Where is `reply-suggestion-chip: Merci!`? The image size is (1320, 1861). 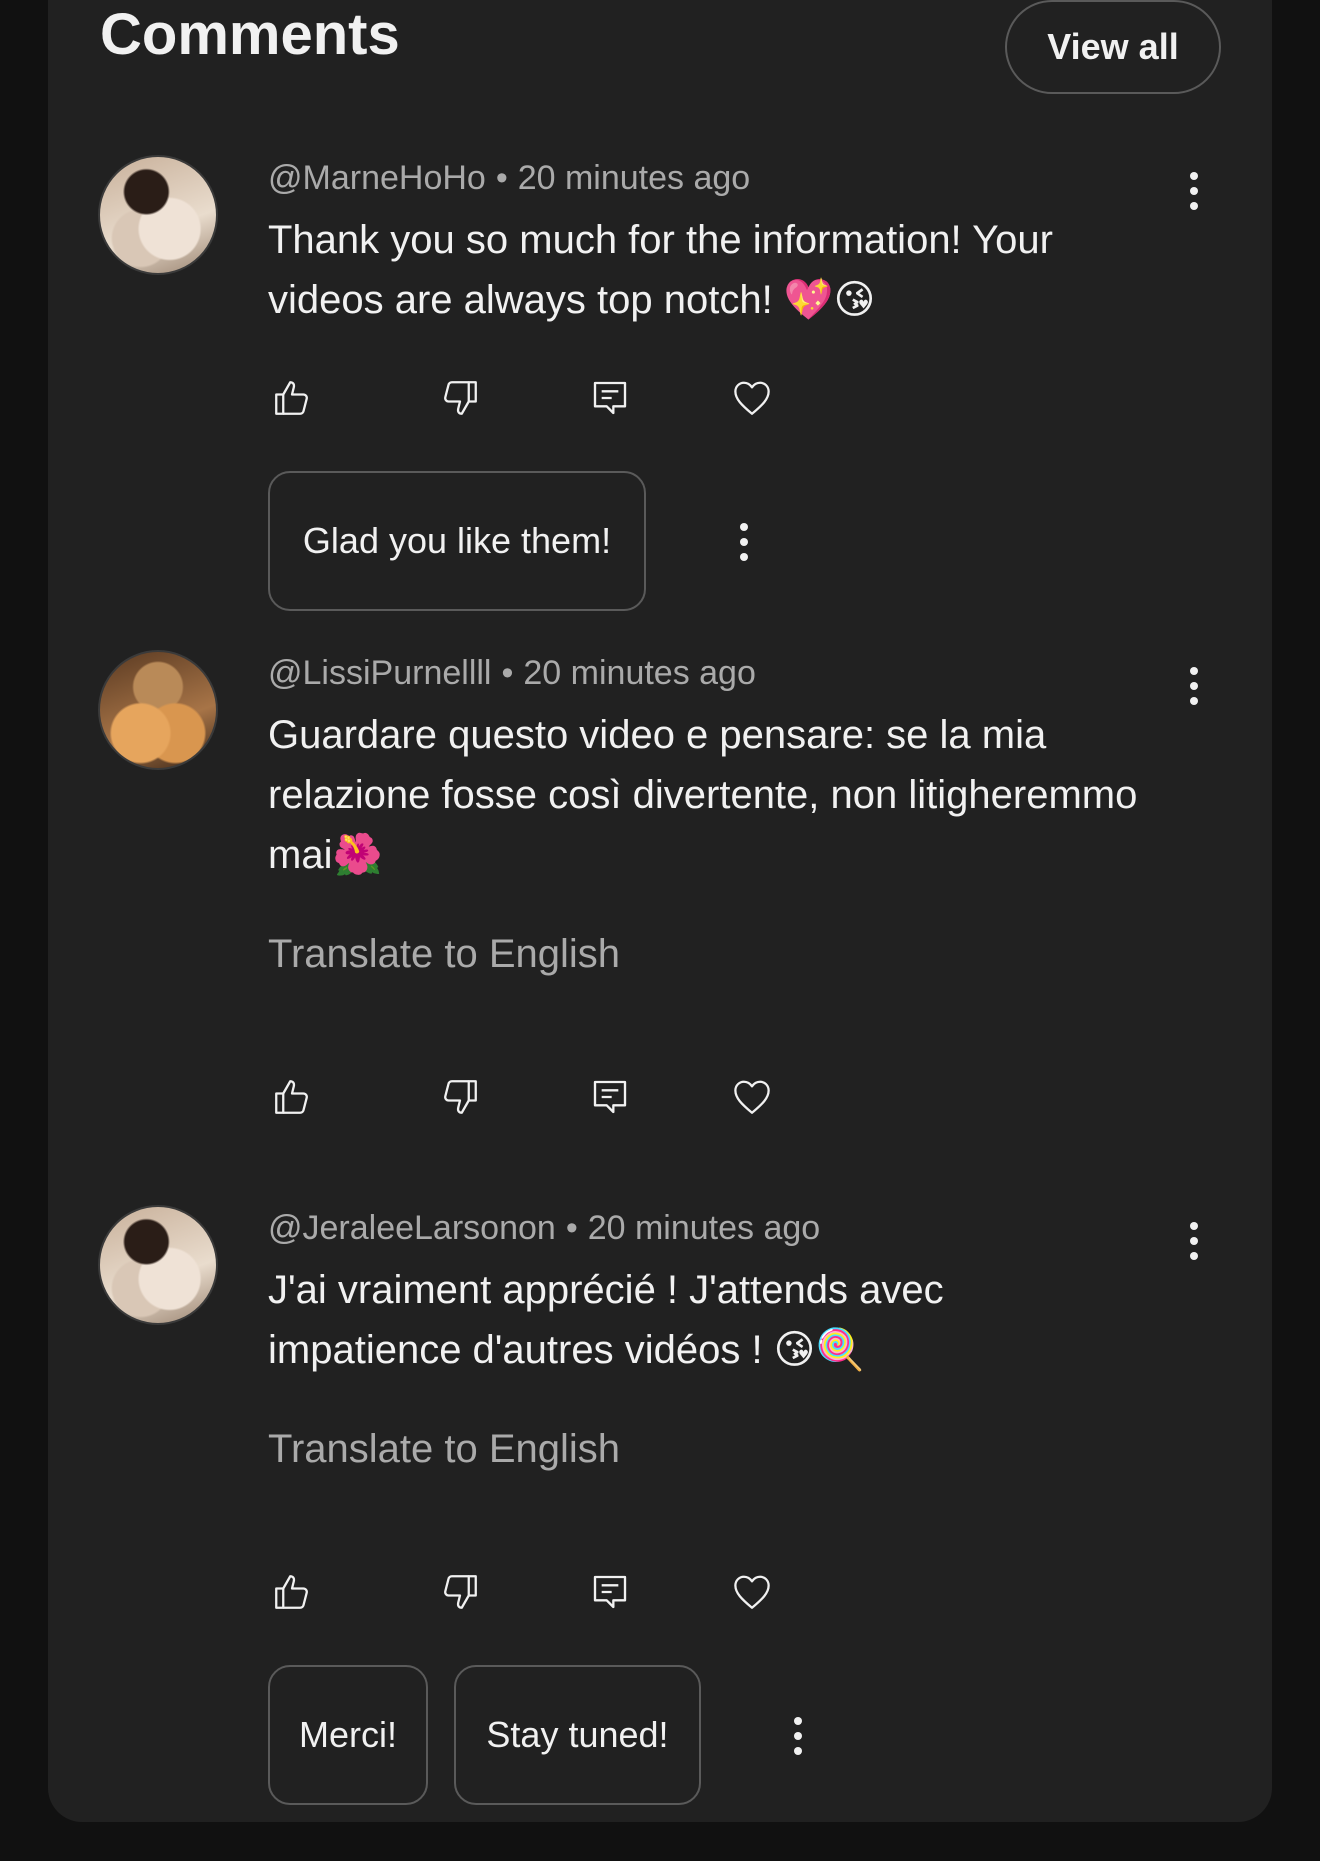 reply-suggestion-chip: Merci! is located at coordinates (348, 1735).